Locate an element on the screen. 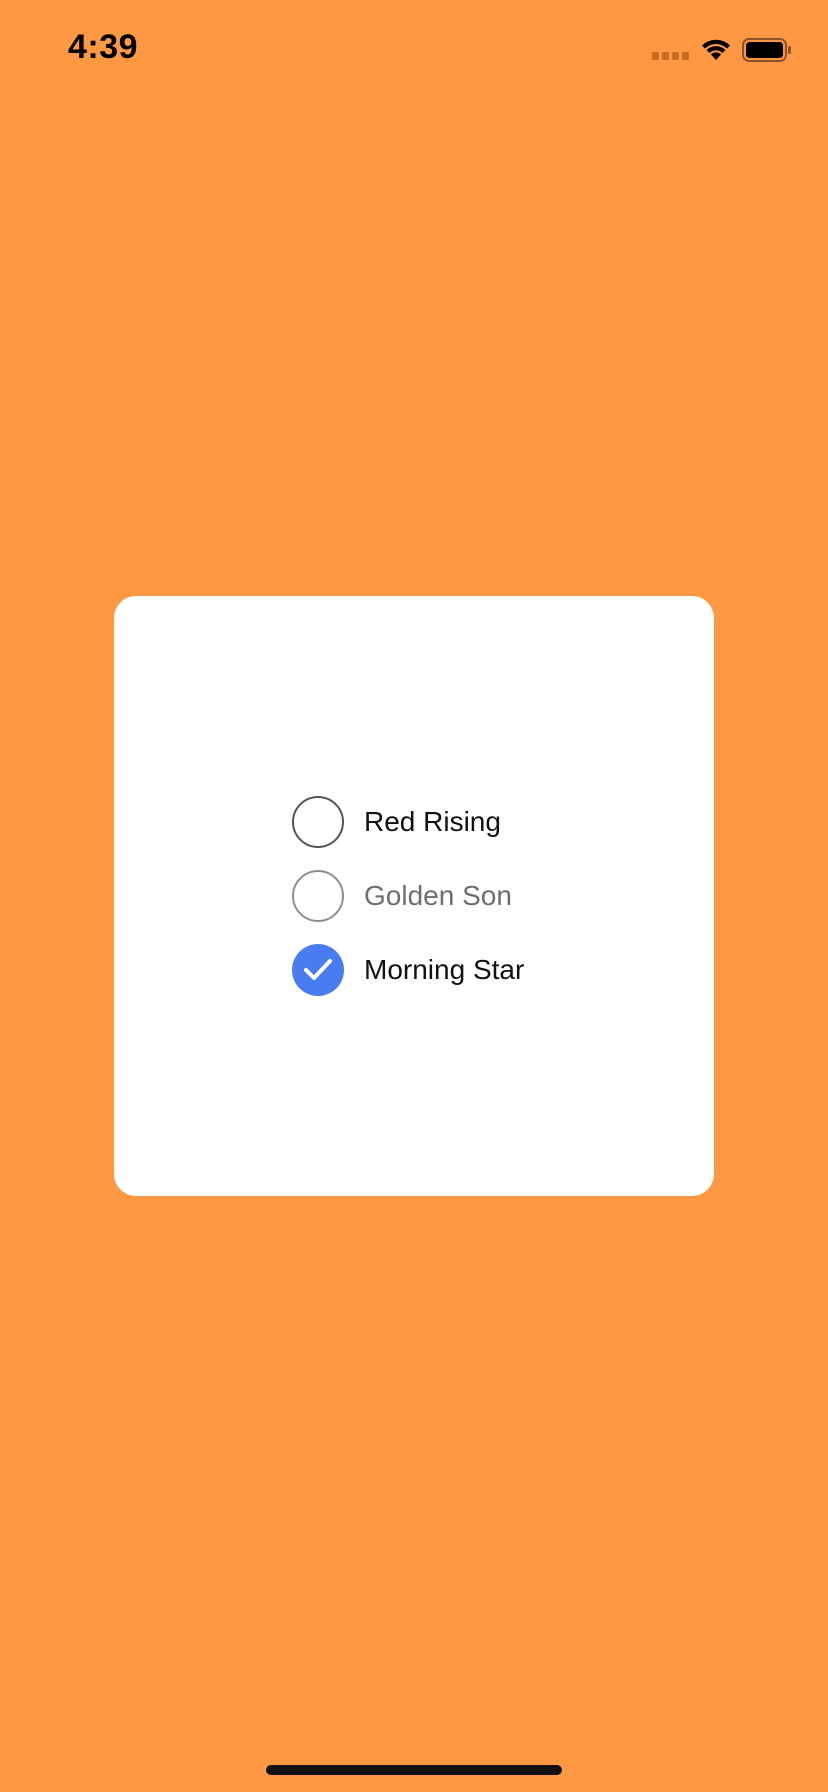  radio-disabled-icon is located at coordinates (318, 896).